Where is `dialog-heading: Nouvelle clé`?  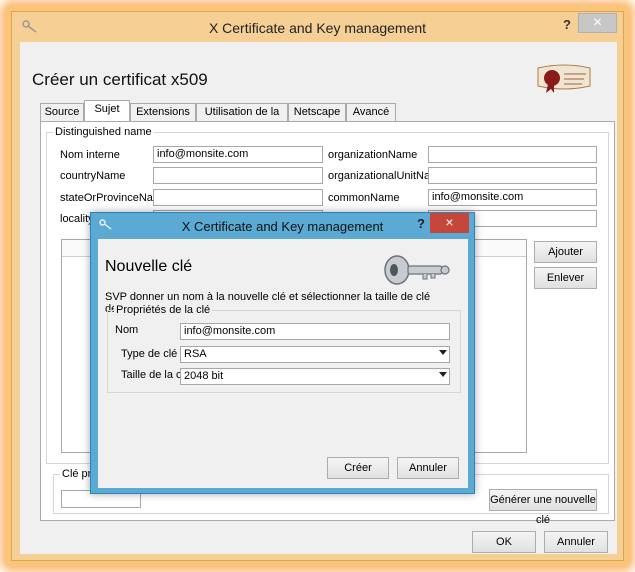
dialog-heading: Nouvelle clé is located at coordinates (149, 266).